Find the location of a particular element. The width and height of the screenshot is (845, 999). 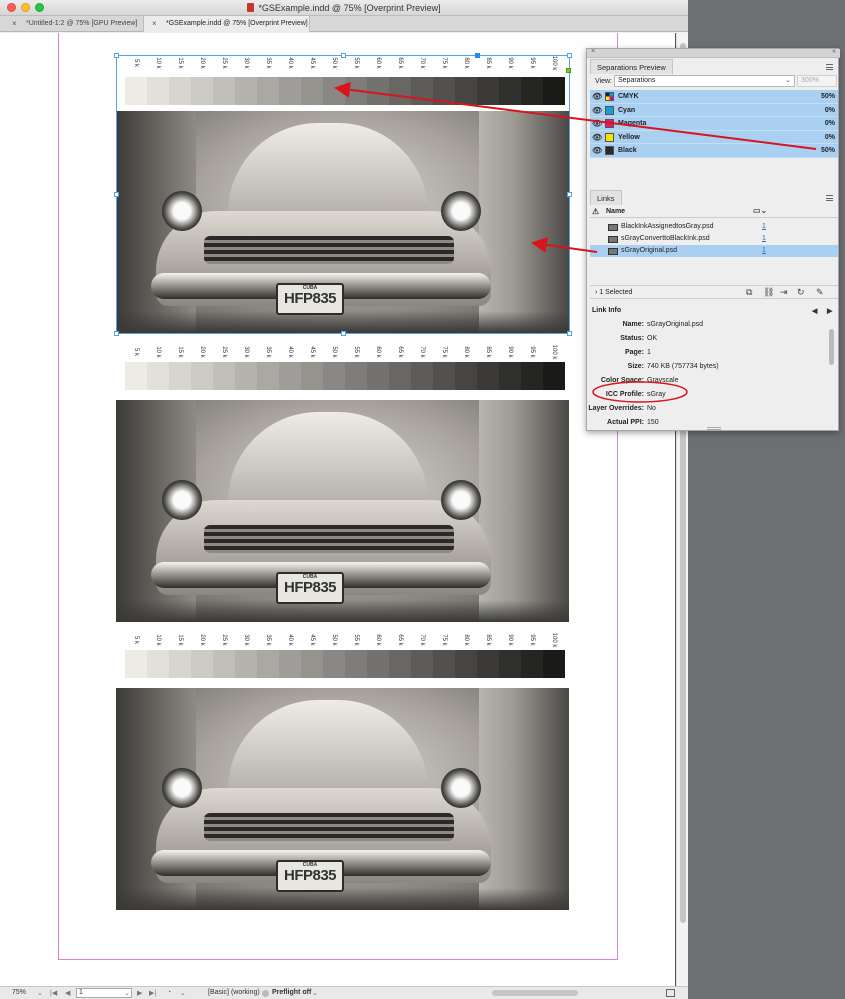

ramp-label: 35 k is located at coordinates (268, 640).